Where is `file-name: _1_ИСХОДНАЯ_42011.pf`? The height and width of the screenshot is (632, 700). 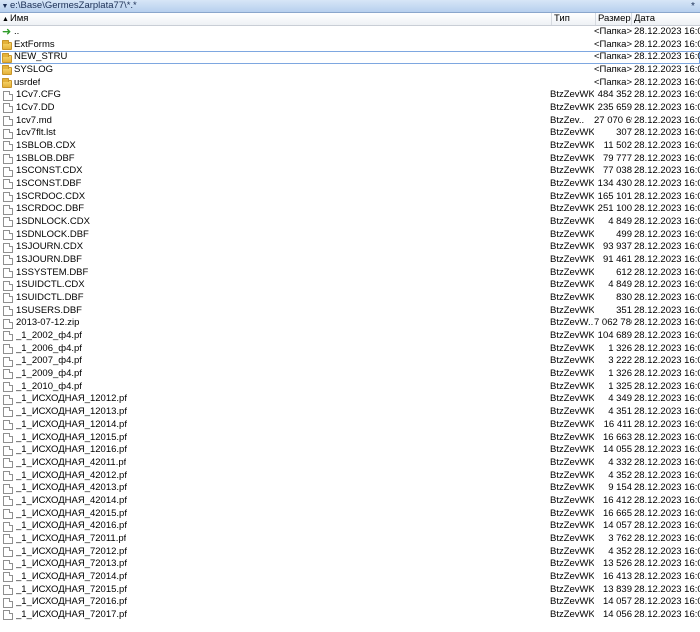 file-name: _1_ИСХОДНАЯ_42011.pf is located at coordinates (71, 462).